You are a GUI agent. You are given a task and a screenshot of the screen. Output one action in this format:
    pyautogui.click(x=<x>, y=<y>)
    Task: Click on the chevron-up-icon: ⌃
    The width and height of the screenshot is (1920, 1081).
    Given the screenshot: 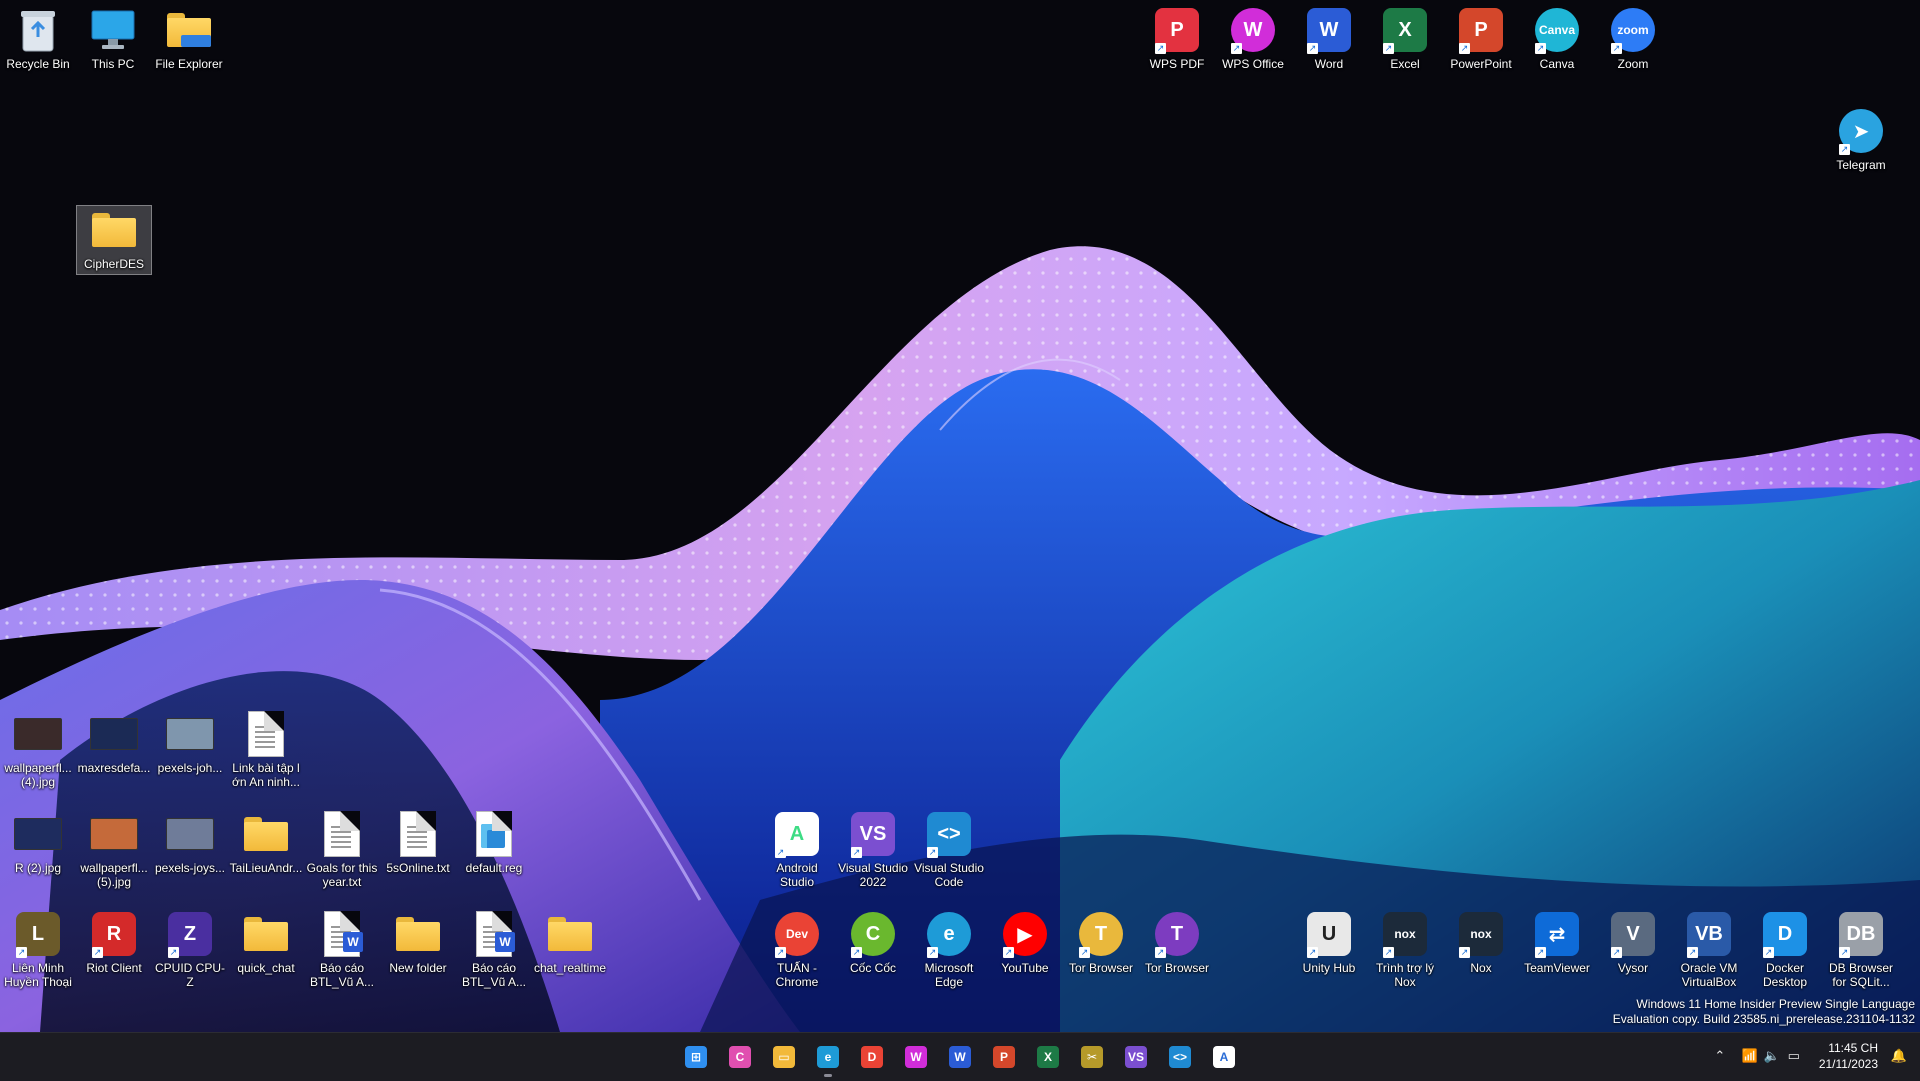 What is the action you would take?
    pyautogui.click(x=1720, y=1056)
    